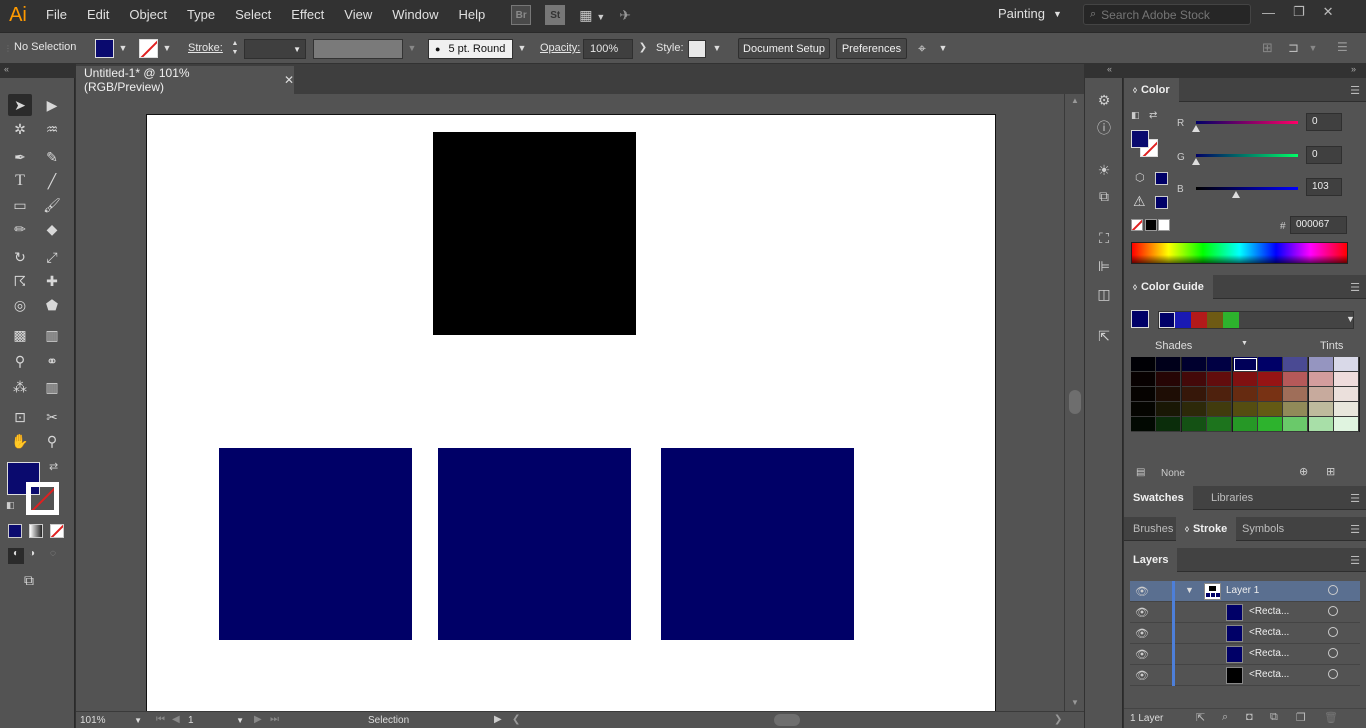 The image size is (1366, 728). I want to click on stock-search-input, so click(1171, 14).